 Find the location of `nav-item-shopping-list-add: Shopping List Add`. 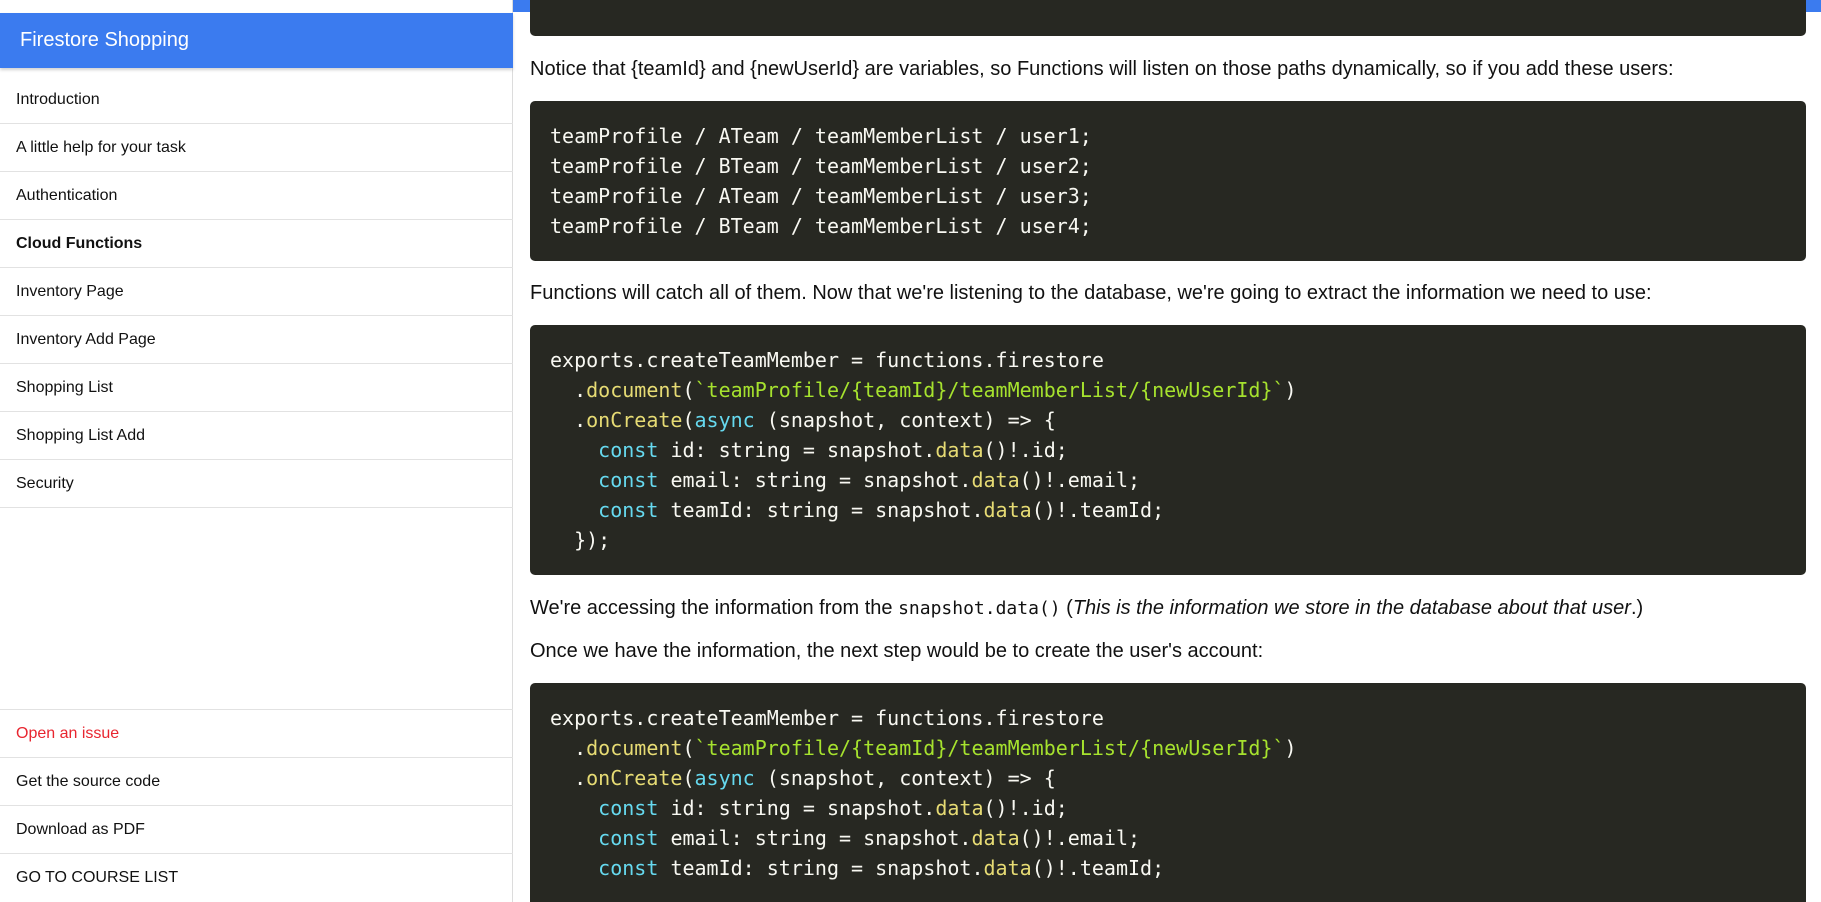

nav-item-shopping-list-add: Shopping List Add is located at coordinates (256, 436).